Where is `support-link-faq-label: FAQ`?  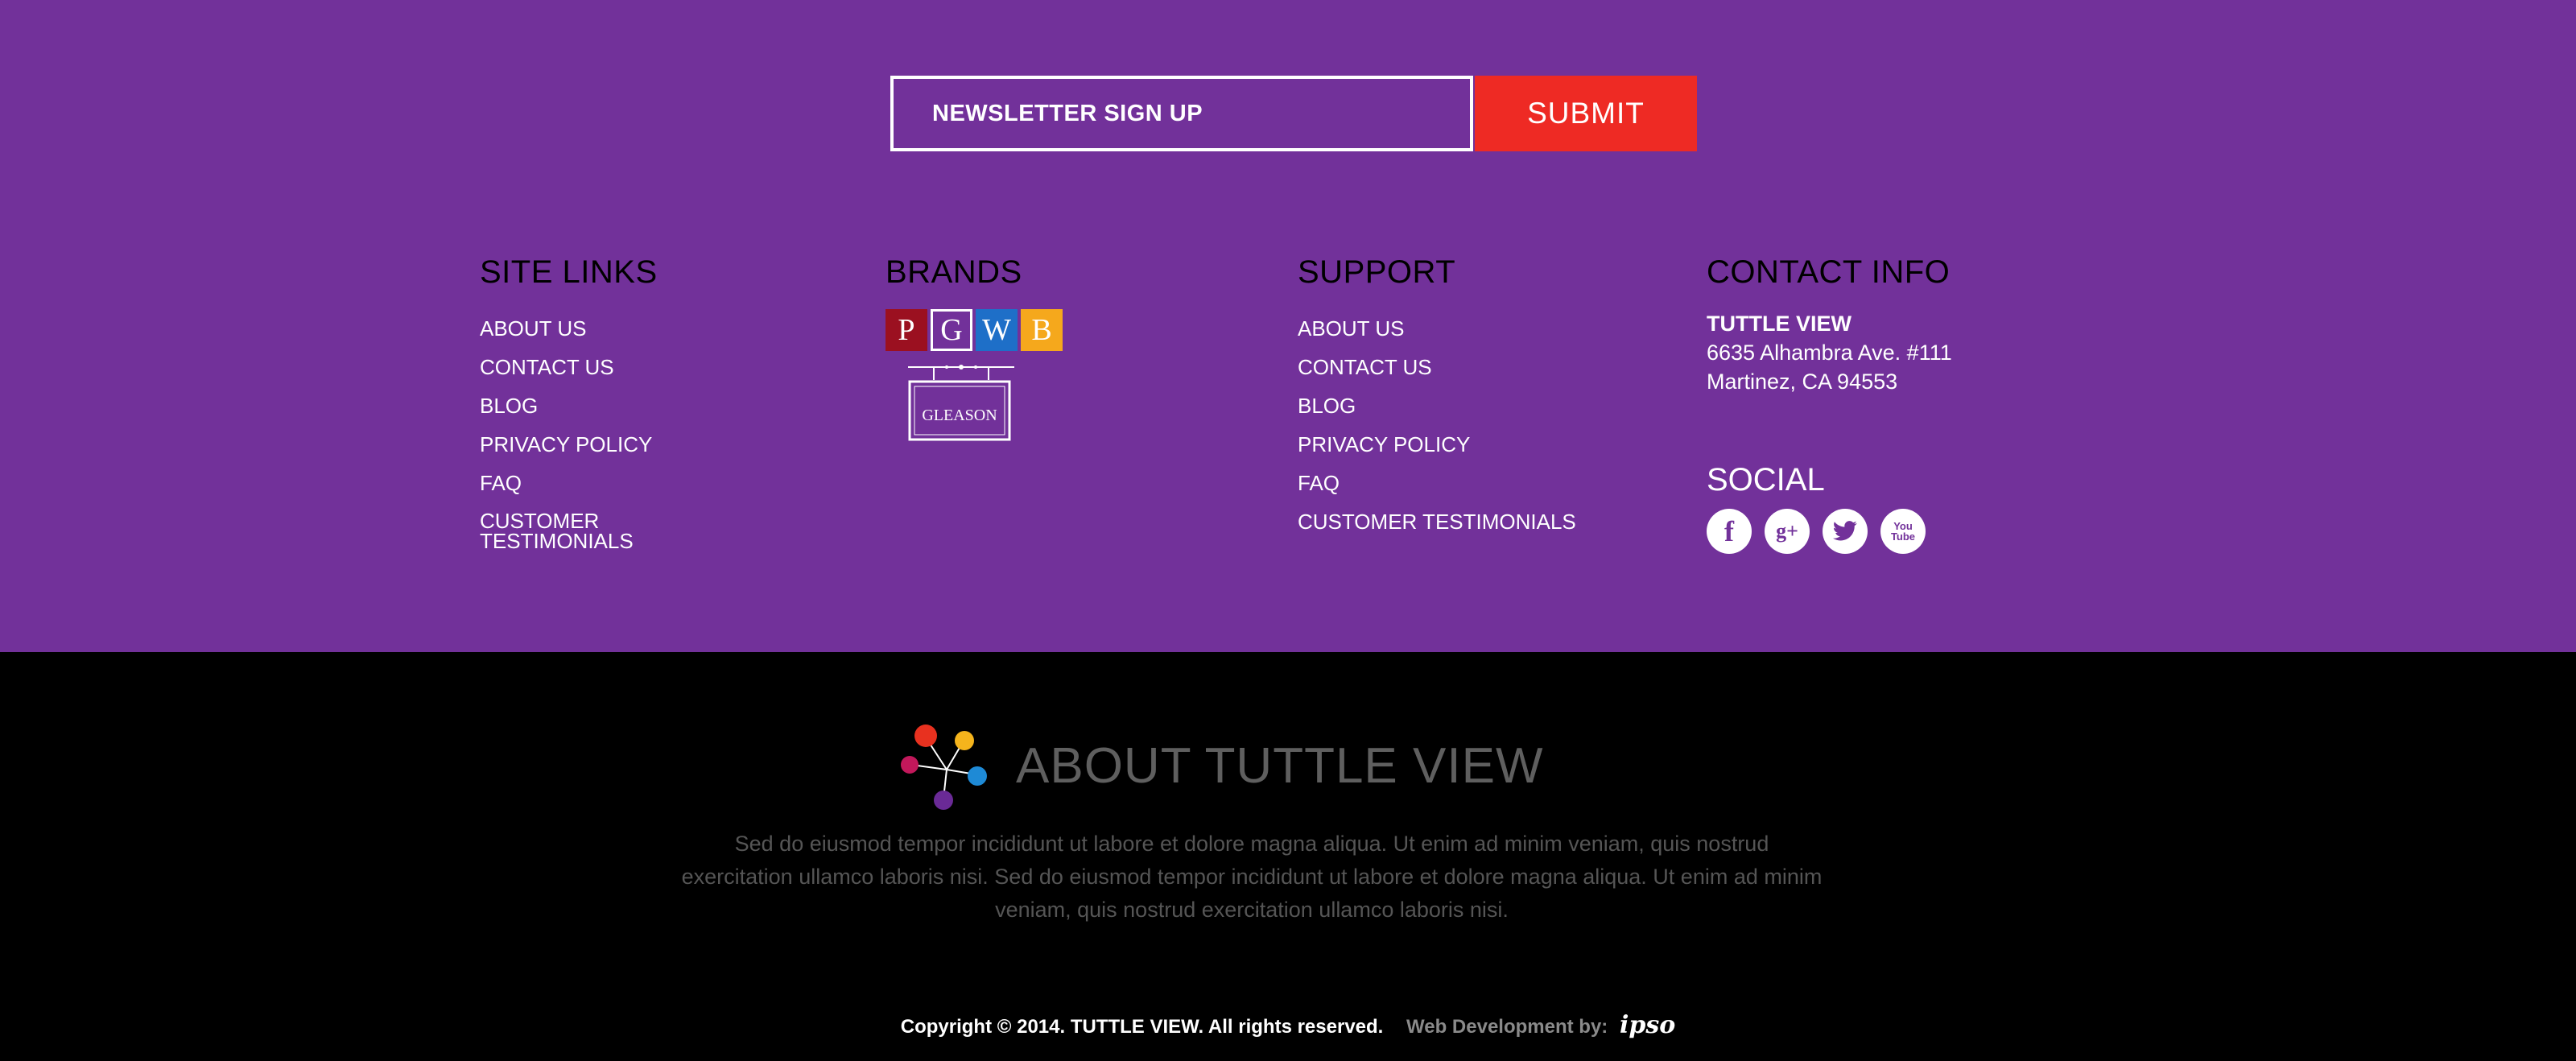
support-link-faq-label: FAQ is located at coordinates (1319, 483).